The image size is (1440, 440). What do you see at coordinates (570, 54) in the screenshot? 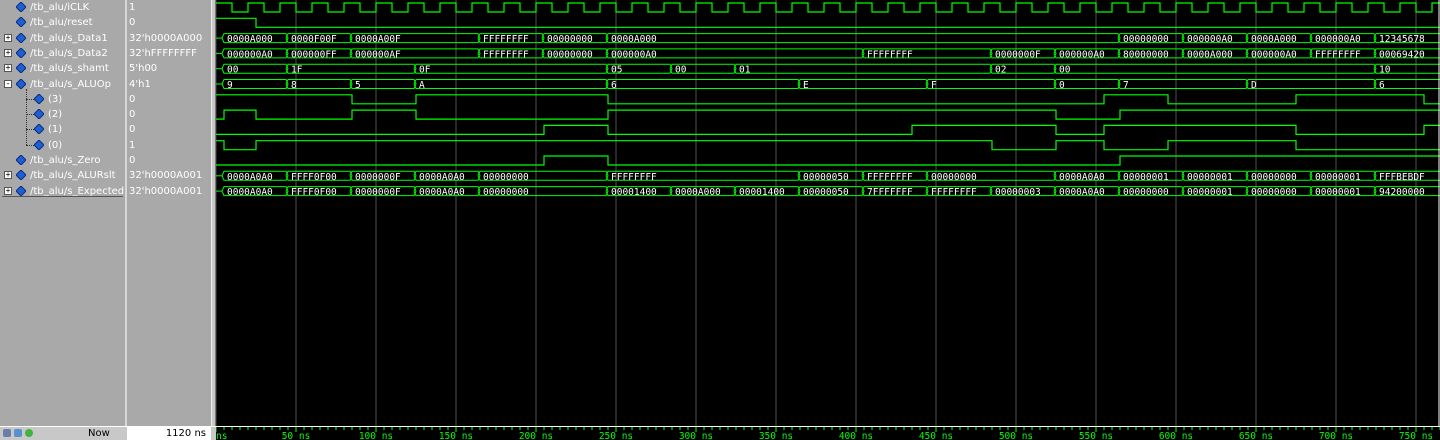
I see `data2-bus-value-label: 00000000` at bounding box center [570, 54].